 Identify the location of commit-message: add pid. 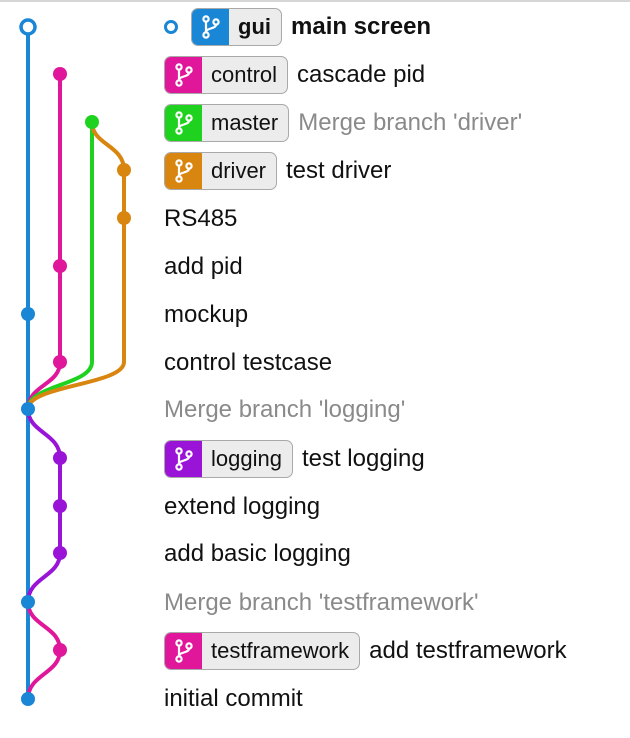
(203, 266).